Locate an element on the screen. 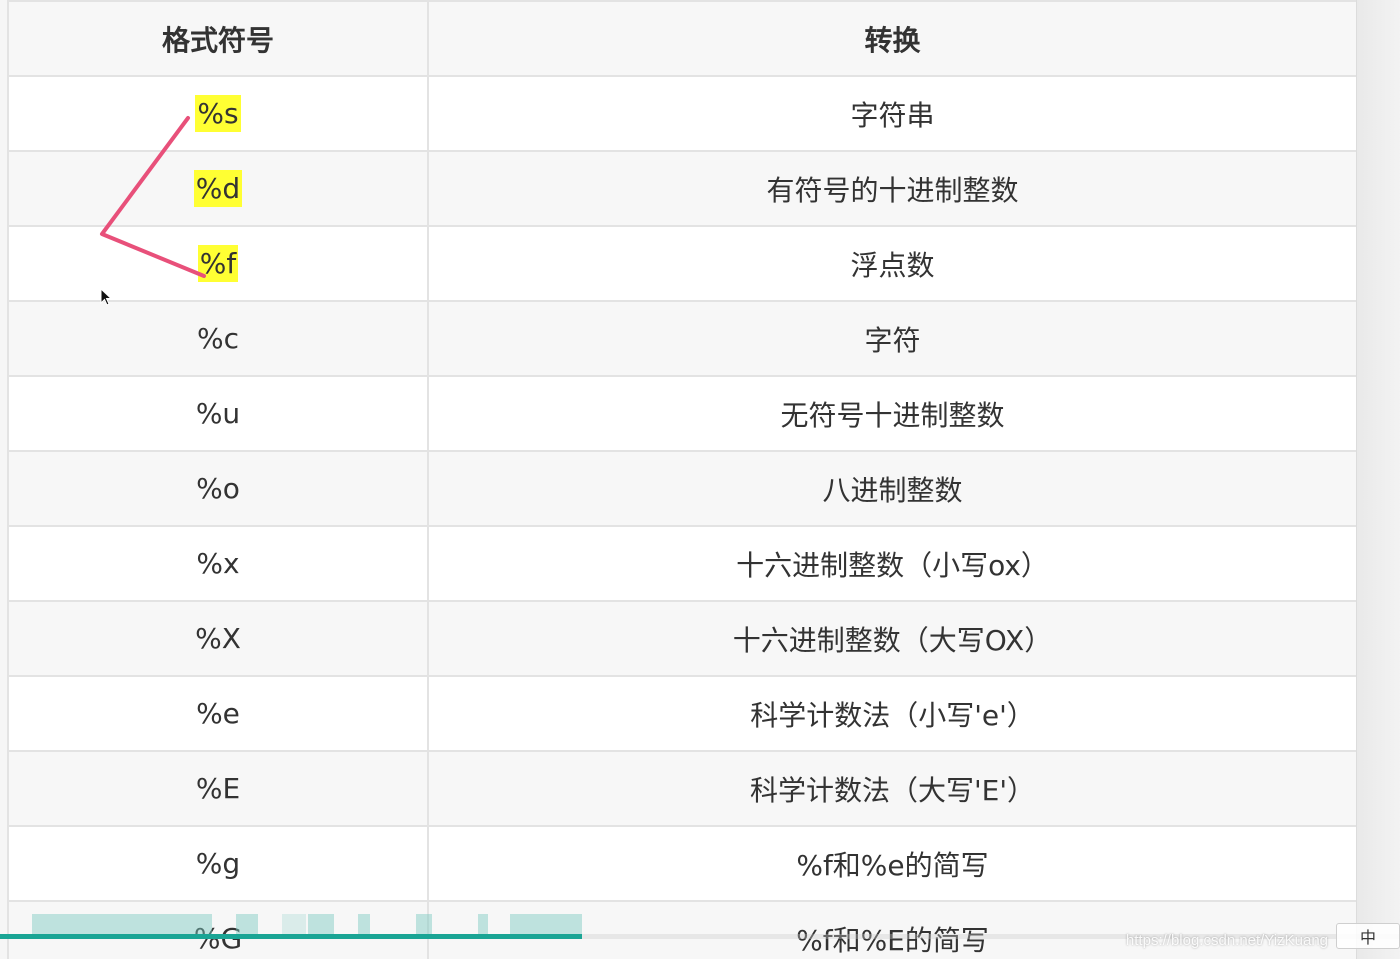 Image resolution: width=1400 pixels, height=959 pixels. table-row: %e 科学计数法（小写'e'） is located at coordinates (681, 713).